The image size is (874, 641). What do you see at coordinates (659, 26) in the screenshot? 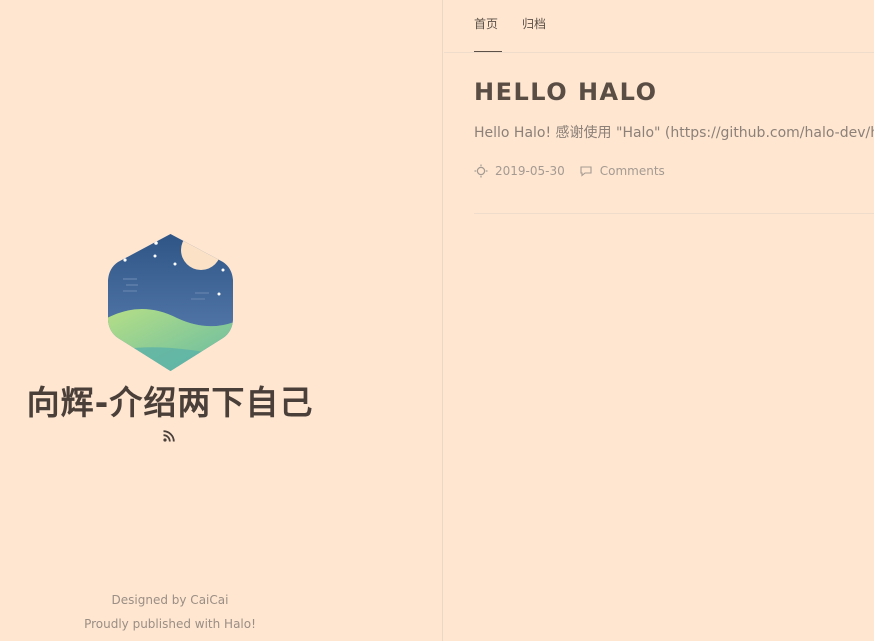
I see `top-nav: 首页 归档` at bounding box center [659, 26].